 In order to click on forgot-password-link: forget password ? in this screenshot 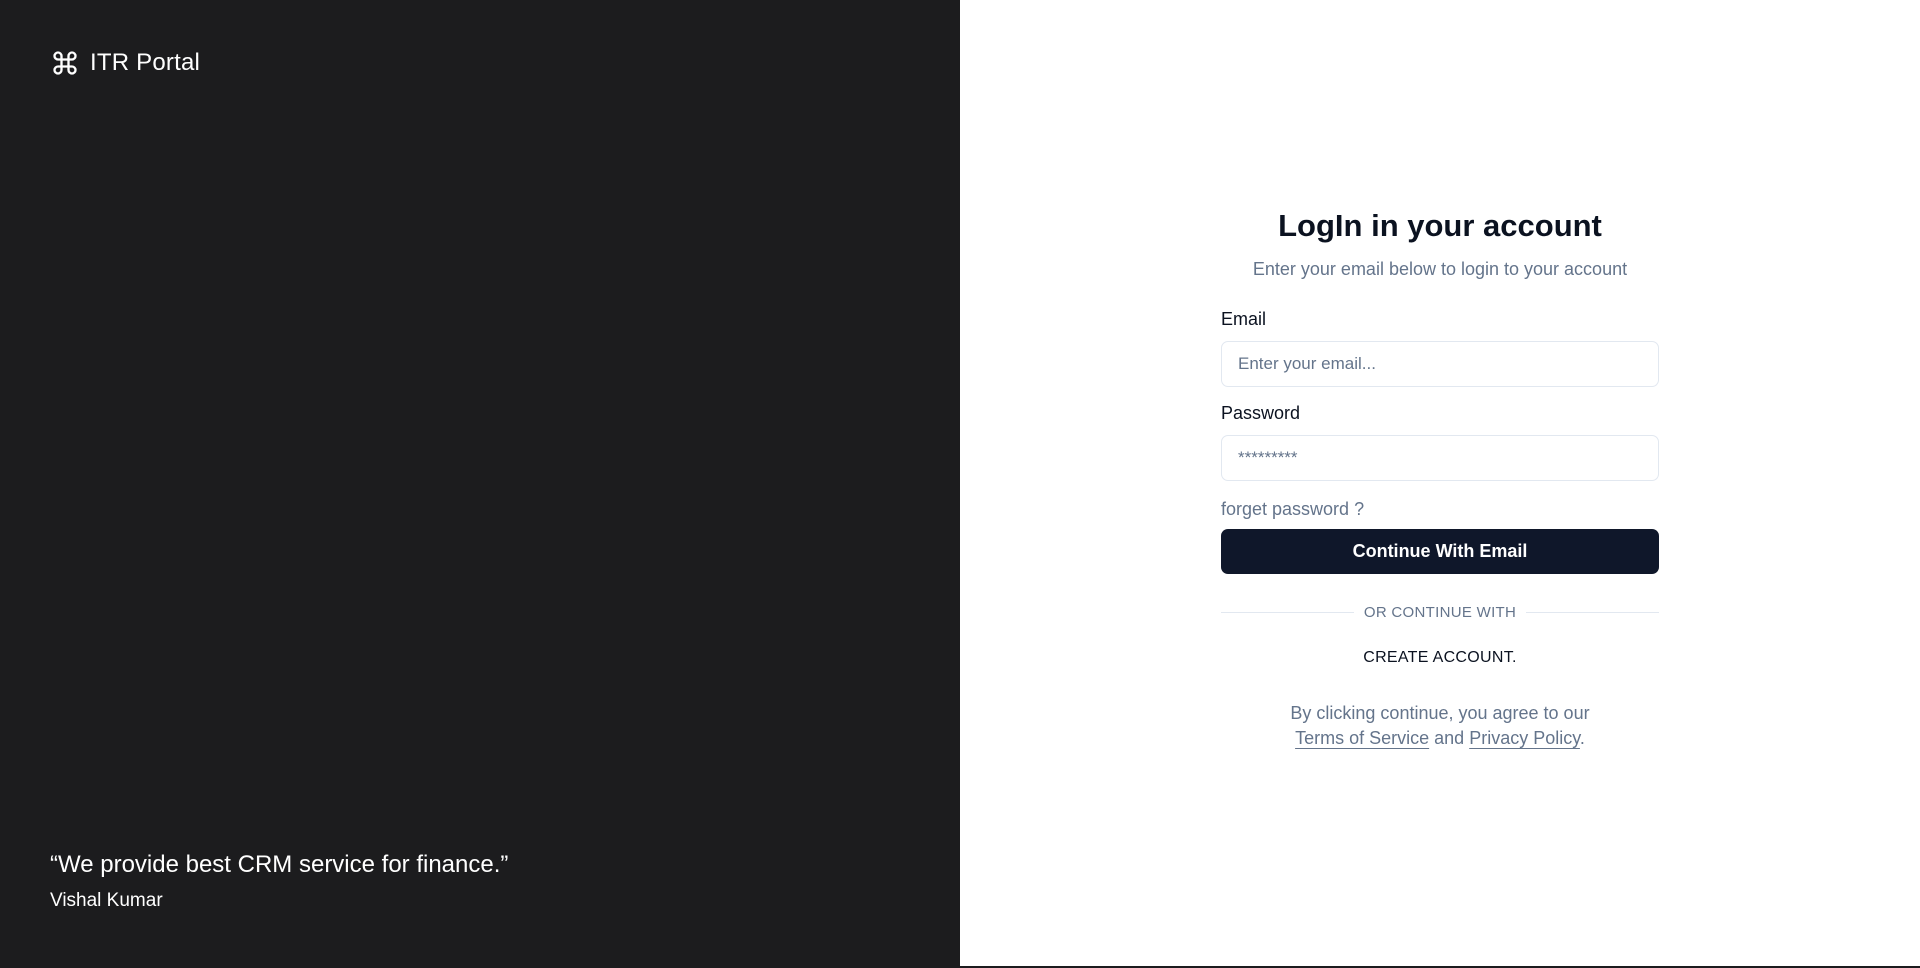, I will do `click(1292, 509)`.